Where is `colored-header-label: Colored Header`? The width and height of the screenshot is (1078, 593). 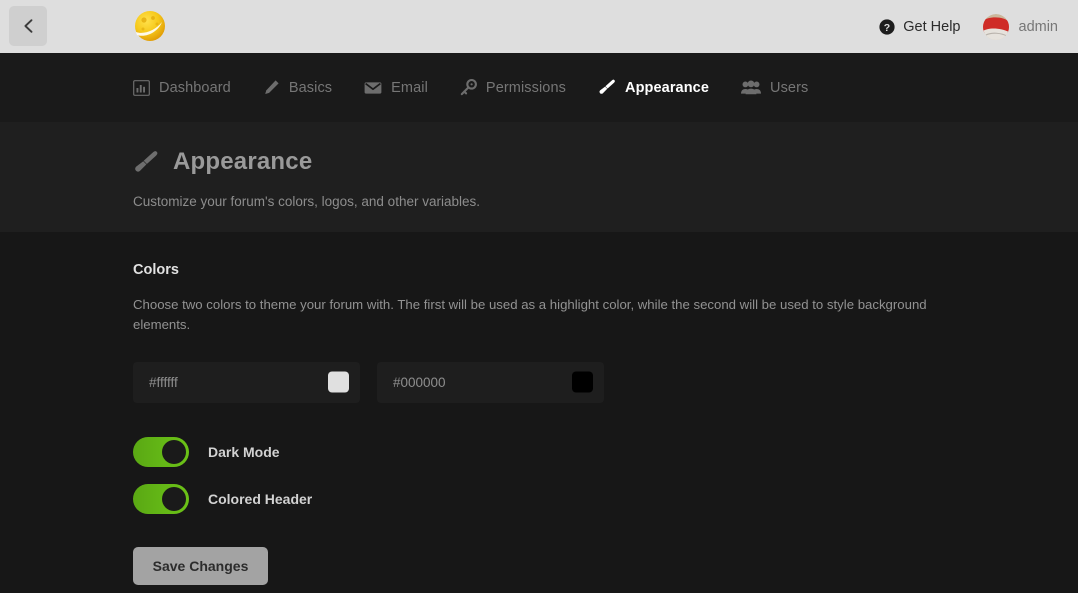
colored-header-label: Colored Header is located at coordinates (260, 498).